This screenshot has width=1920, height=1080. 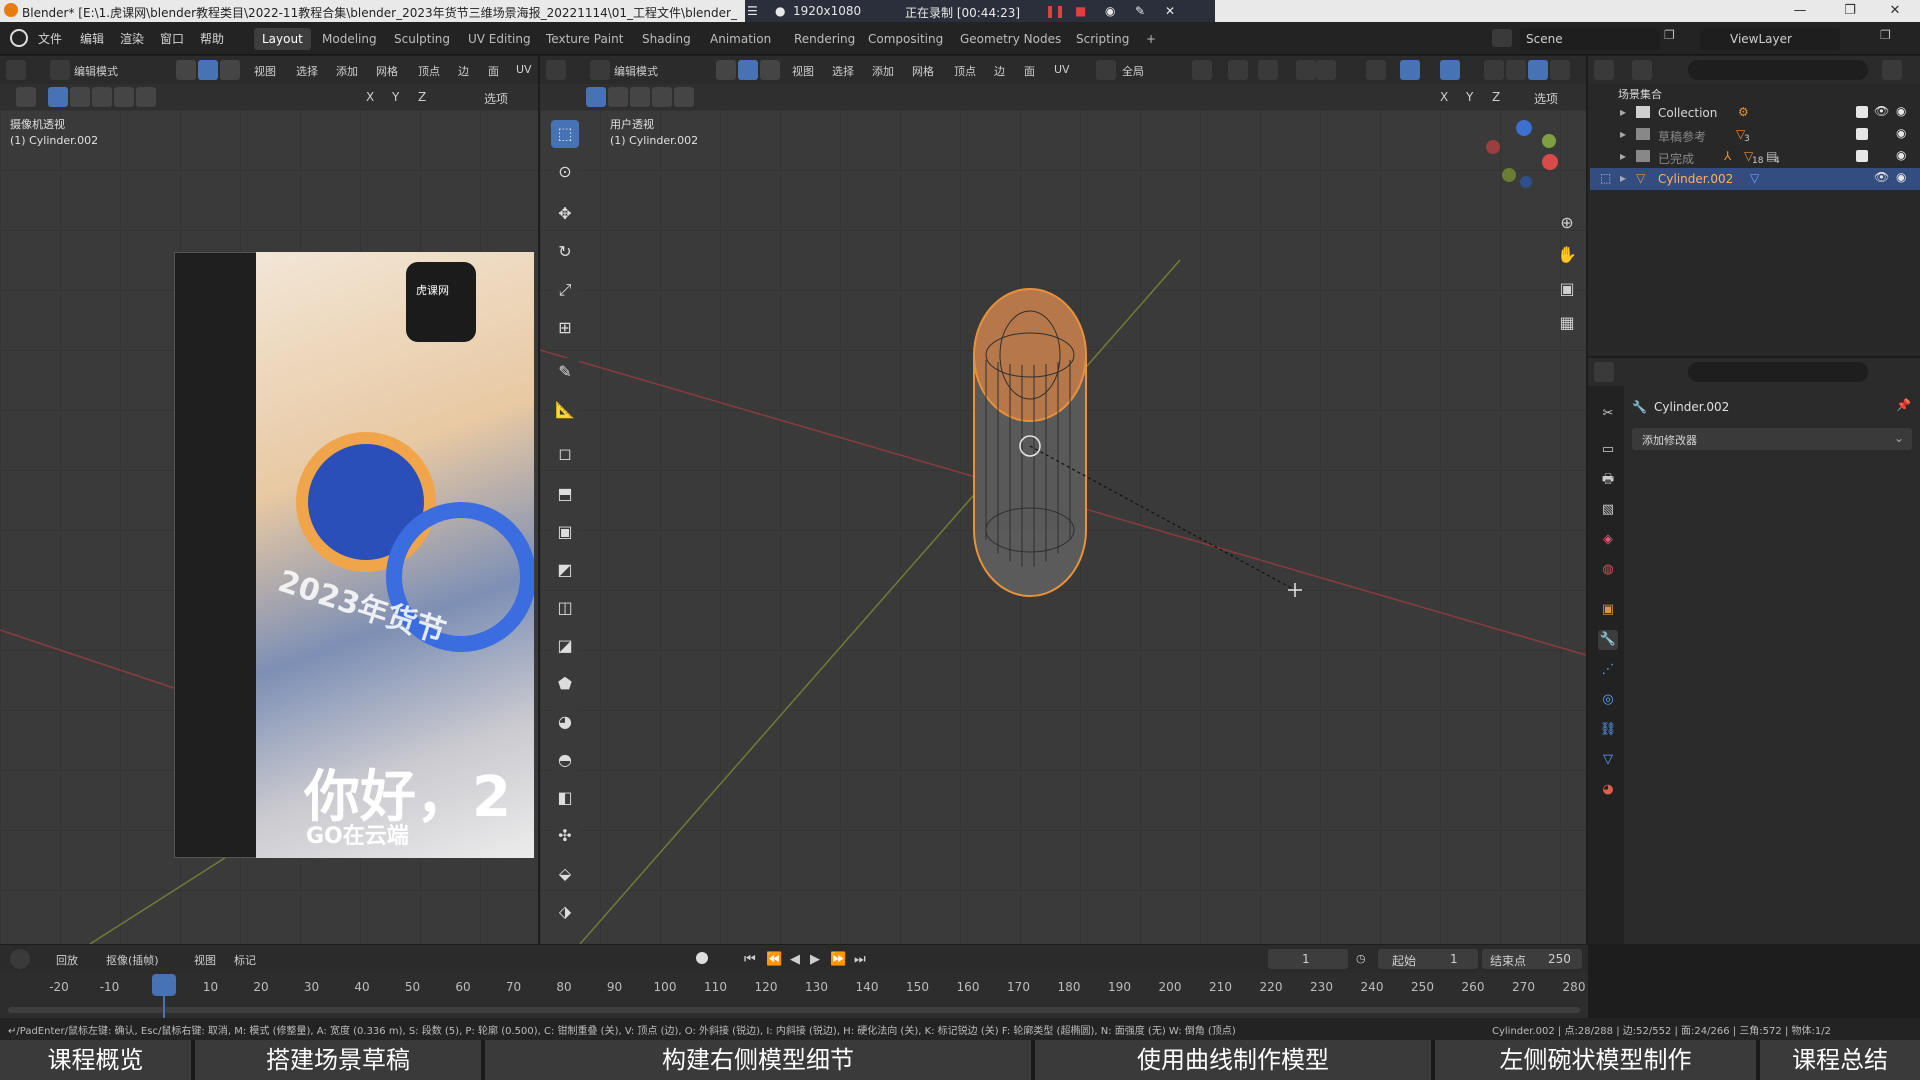 I want to click on editor-type-icon, so click(x=556, y=70).